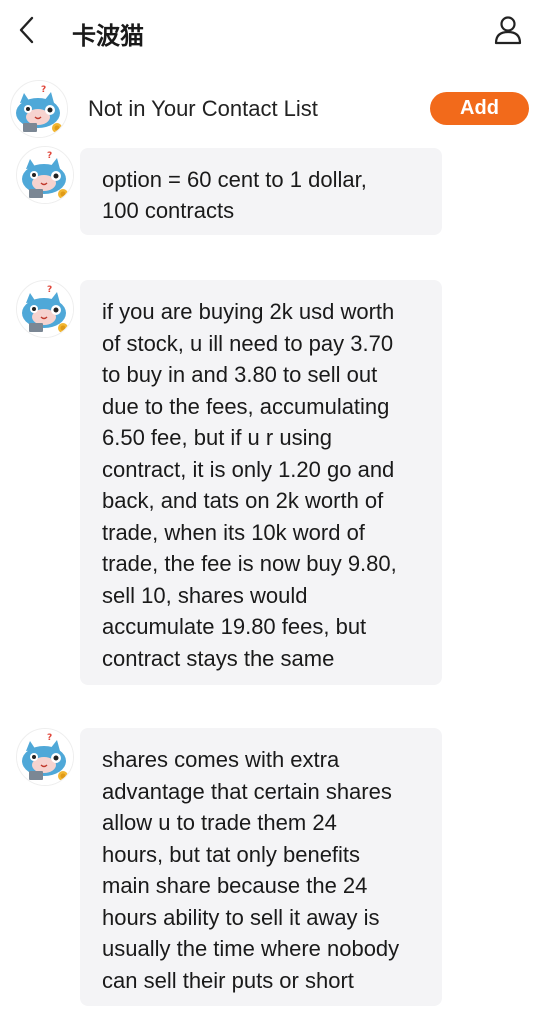  Describe the element at coordinates (203, 108) in the screenshot. I see `not-in-contacts-label: Not in Your Contact List` at that location.